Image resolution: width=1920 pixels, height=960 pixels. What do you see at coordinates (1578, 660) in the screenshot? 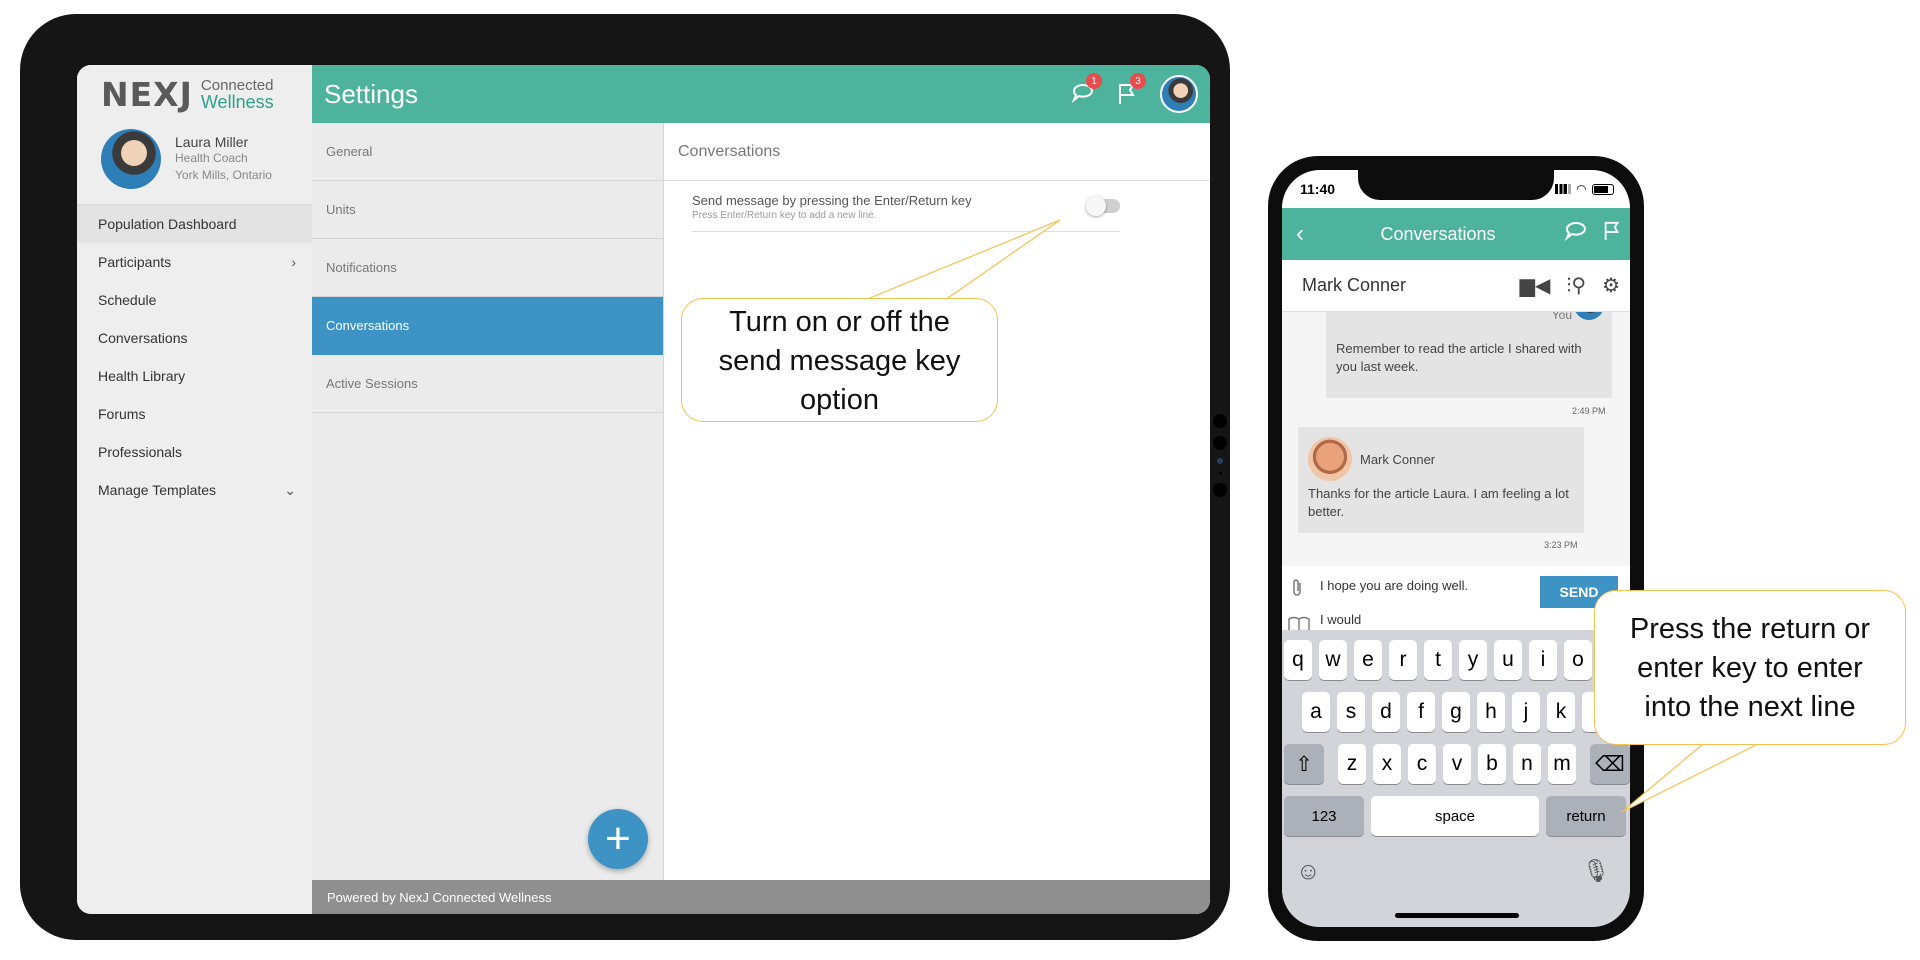
I see `key-o: o` at bounding box center [1578, 660].